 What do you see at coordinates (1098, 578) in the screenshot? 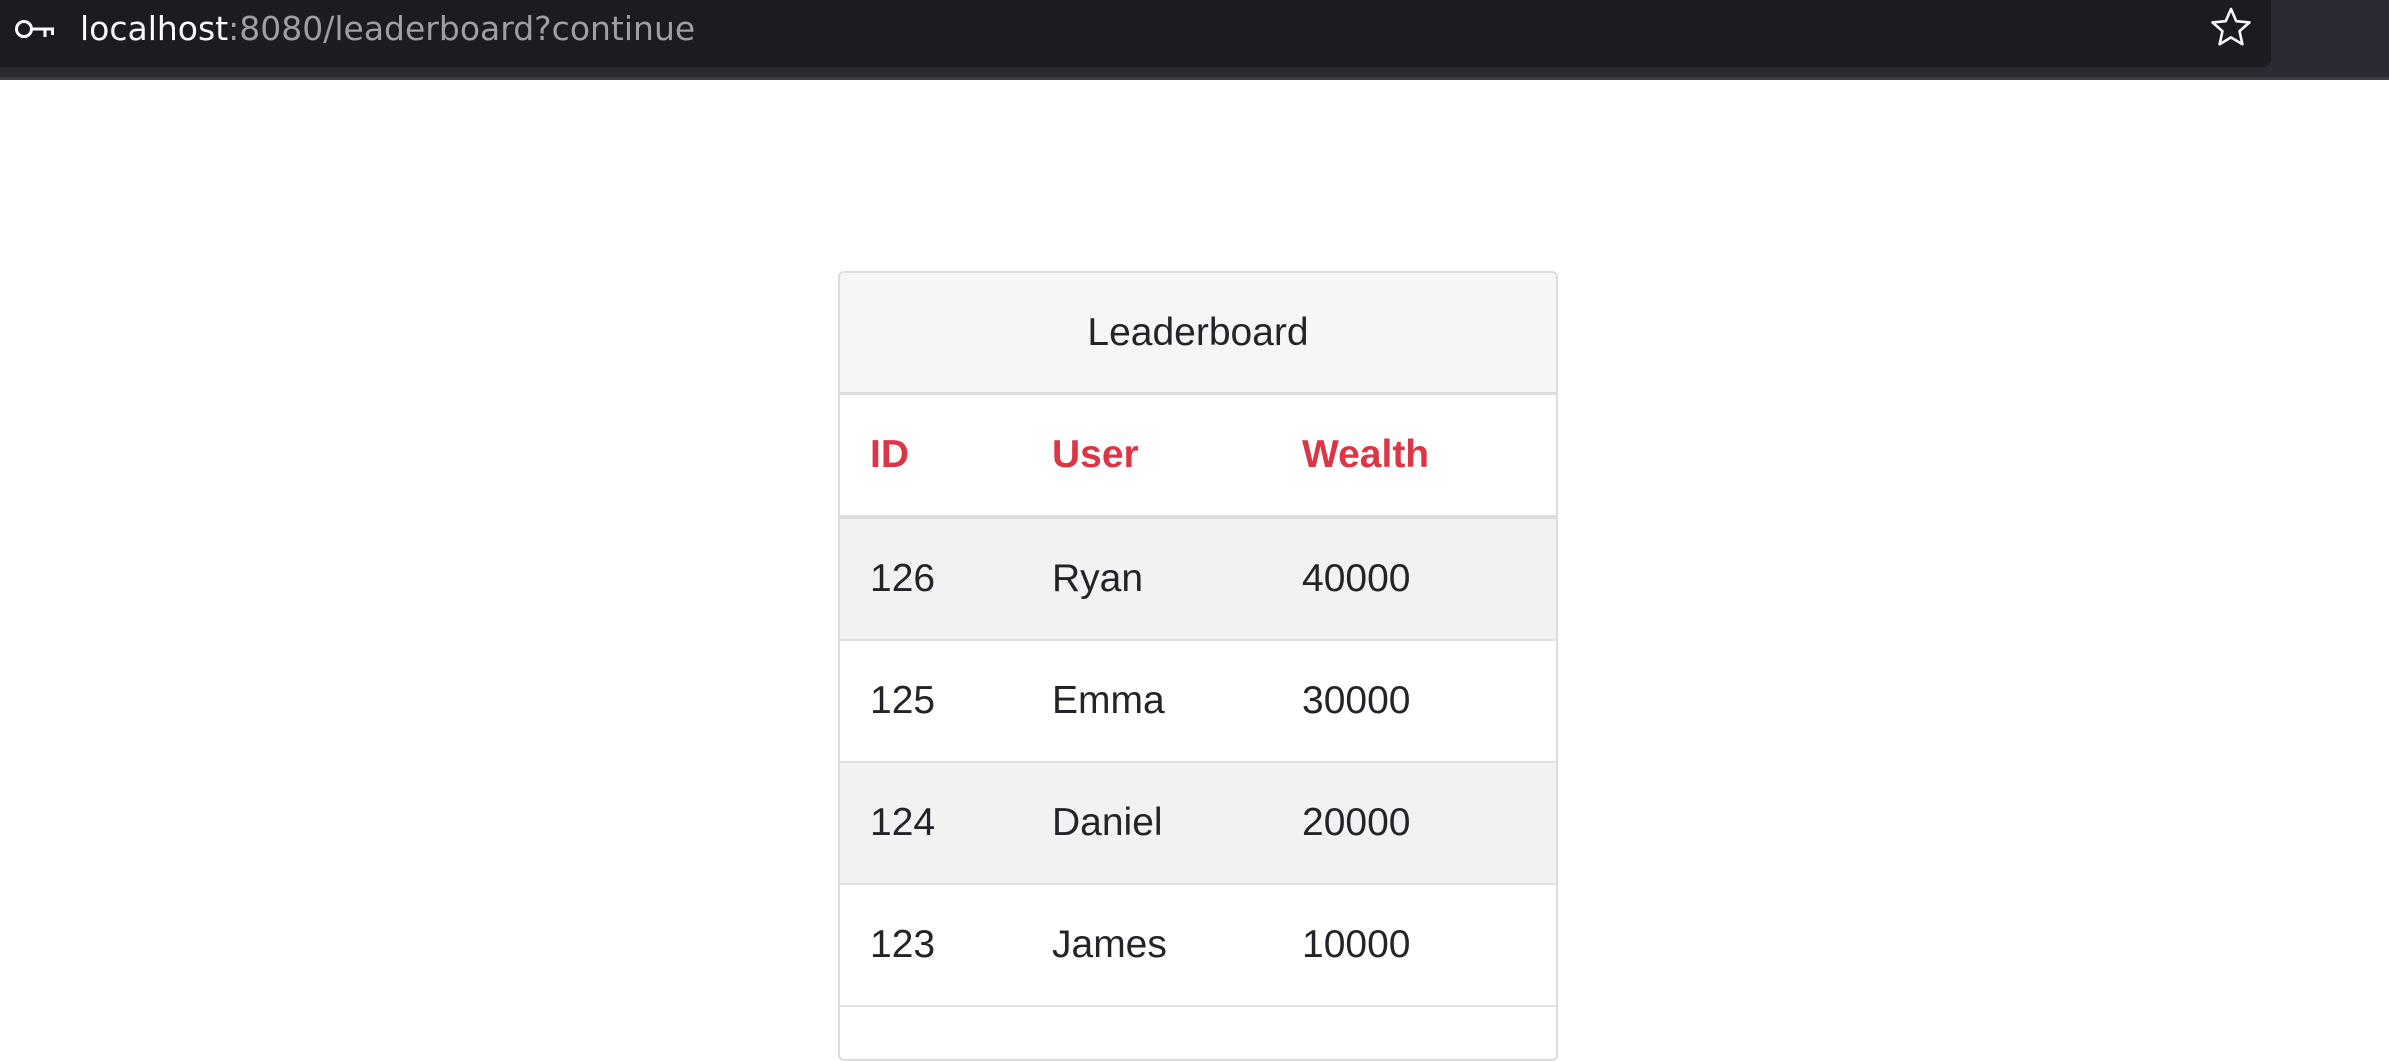
I see `cell-user: Ryan` at bounding box center [1098, 578].